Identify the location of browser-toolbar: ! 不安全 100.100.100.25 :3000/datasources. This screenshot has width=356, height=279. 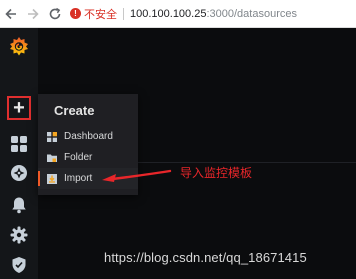
(178, 14).